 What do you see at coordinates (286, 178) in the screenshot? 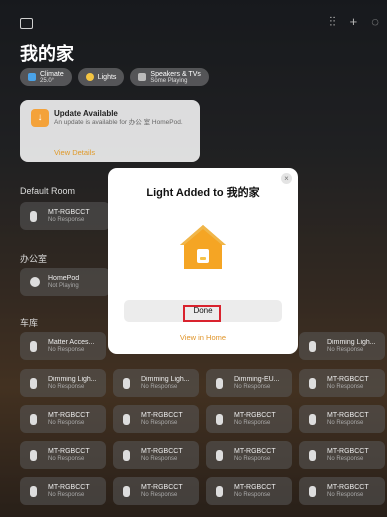
I see `close-icon: ×` at bounding box center [286, 178].